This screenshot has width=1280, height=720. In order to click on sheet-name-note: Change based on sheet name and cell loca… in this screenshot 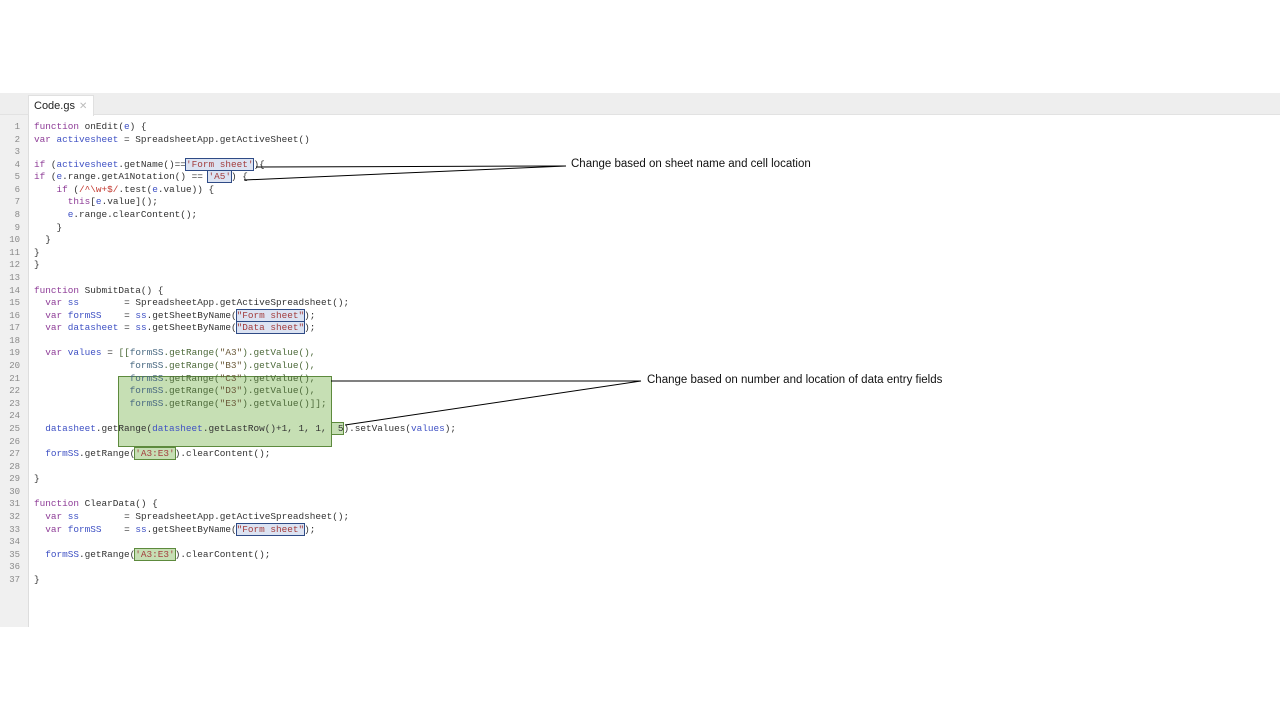, I will do `click(691, 164)`.